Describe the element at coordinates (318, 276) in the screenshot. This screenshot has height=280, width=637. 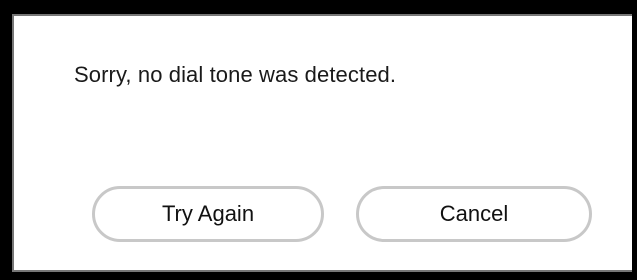
I see `bottom-border` at that location.